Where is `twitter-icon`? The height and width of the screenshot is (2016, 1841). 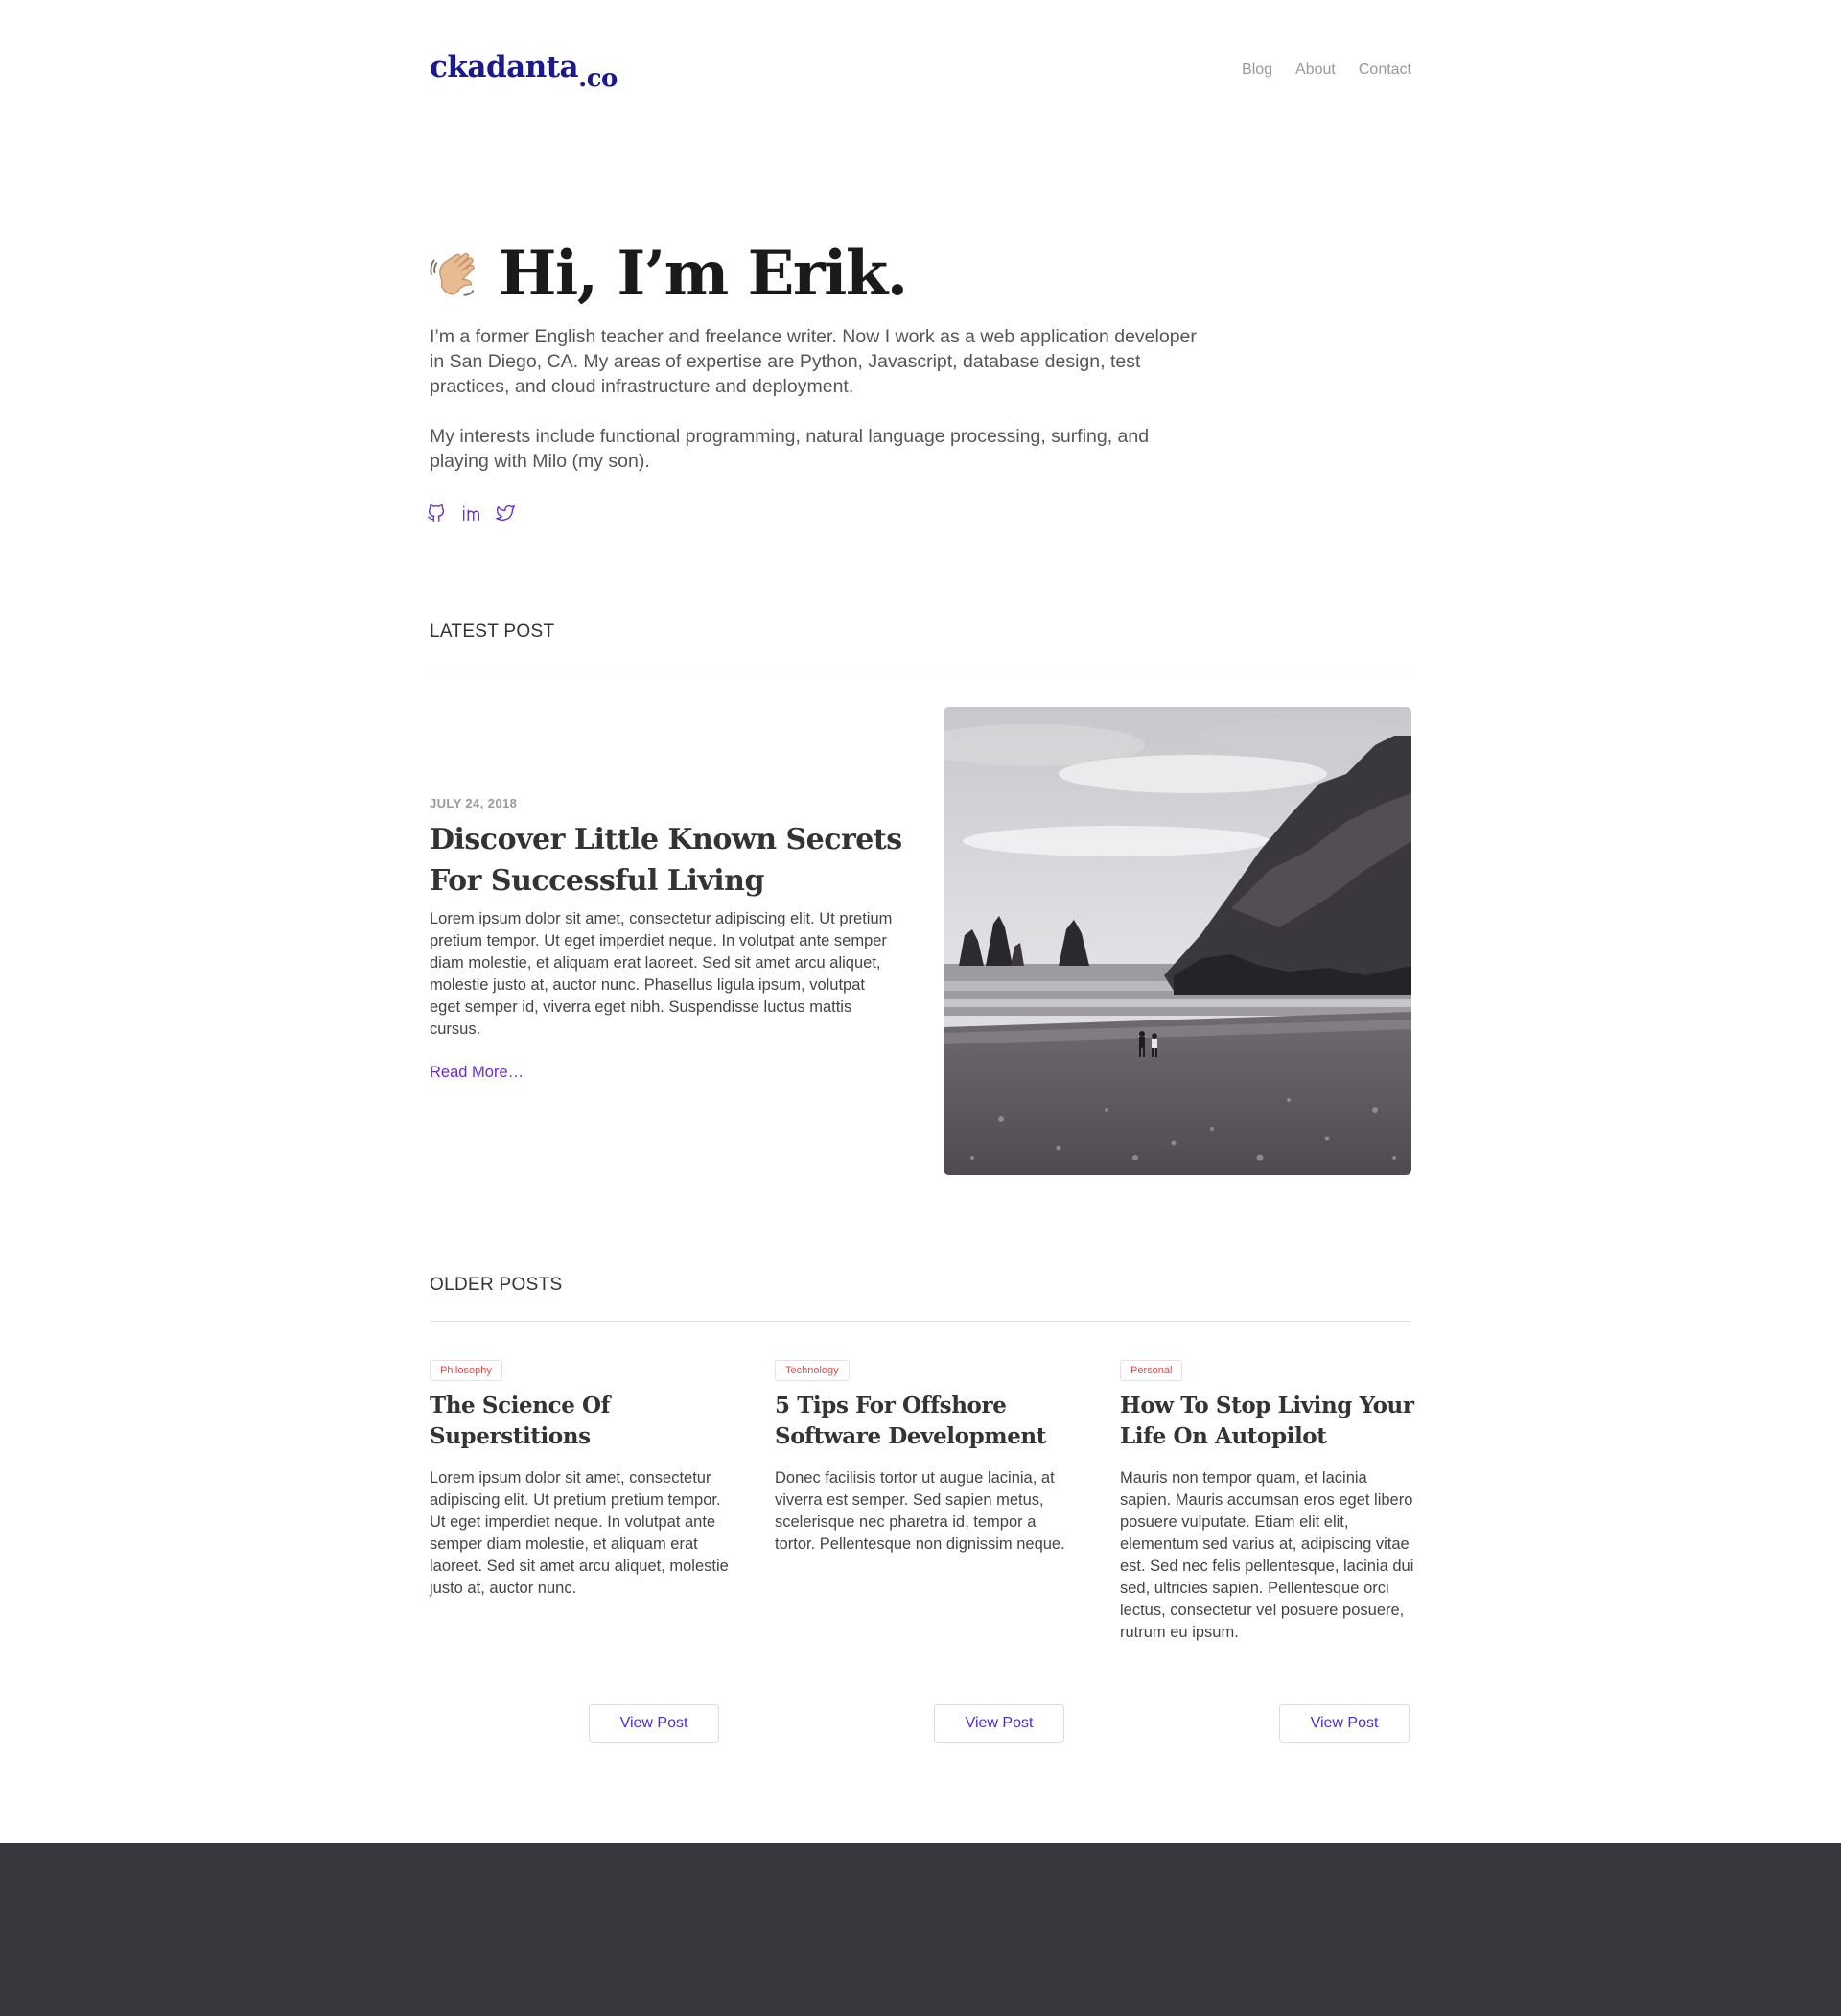 twitter-icon is located at coordinates (506, 513).